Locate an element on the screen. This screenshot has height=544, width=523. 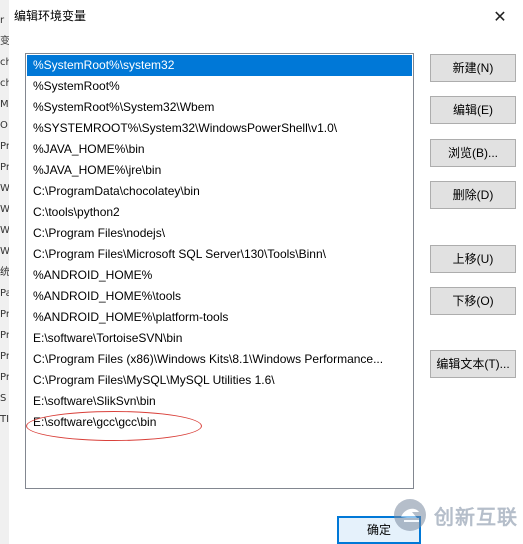
path-list-item: C:\ProgramData\chocolatey\bin is located at coordinates (219, 191).